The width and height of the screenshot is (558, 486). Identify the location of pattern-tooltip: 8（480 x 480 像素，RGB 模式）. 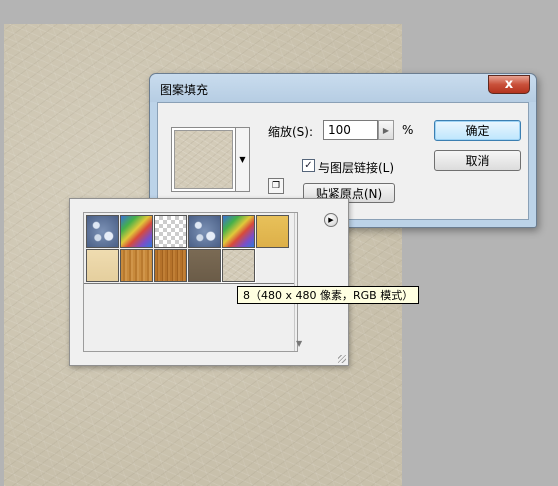
(328, 295).